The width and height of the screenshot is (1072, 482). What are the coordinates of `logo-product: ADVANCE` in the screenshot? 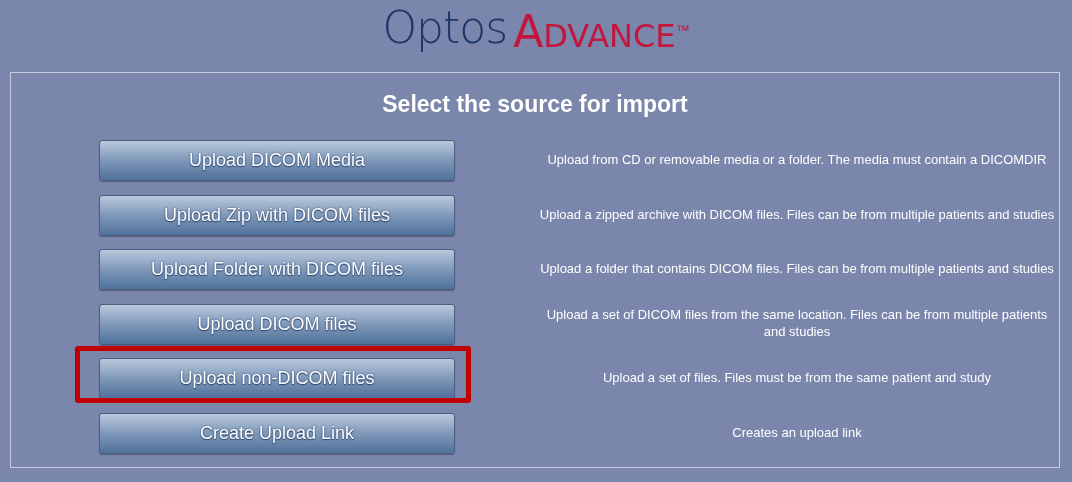 It's located at (594, 32).